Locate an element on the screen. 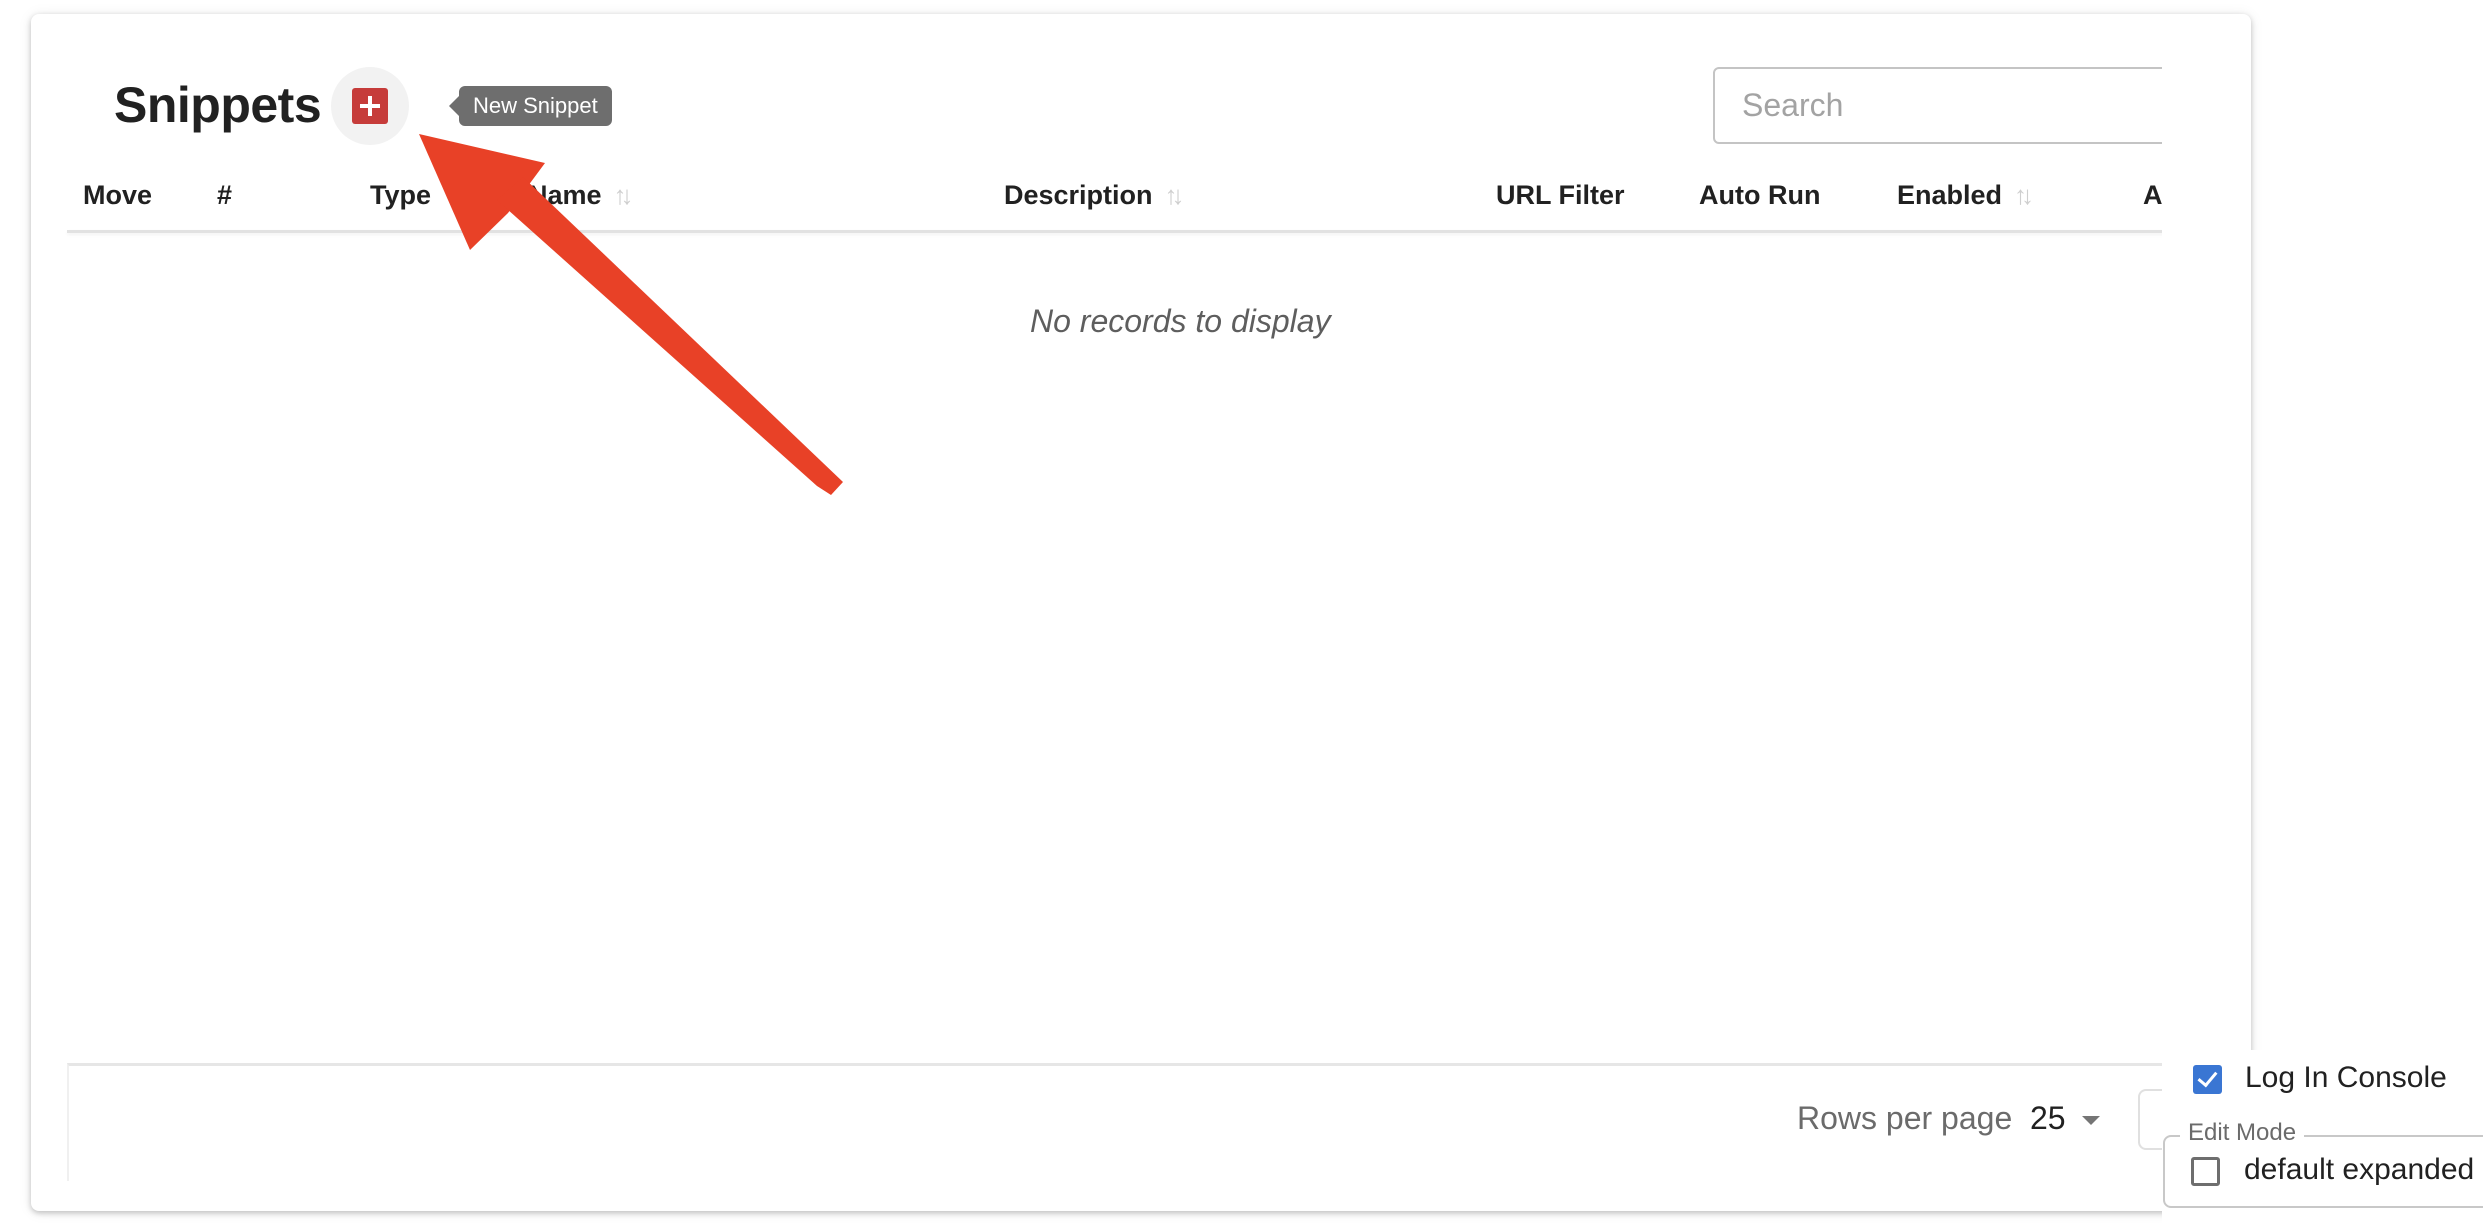  column-label: Auto Run is located at coordinates (1760, 195).